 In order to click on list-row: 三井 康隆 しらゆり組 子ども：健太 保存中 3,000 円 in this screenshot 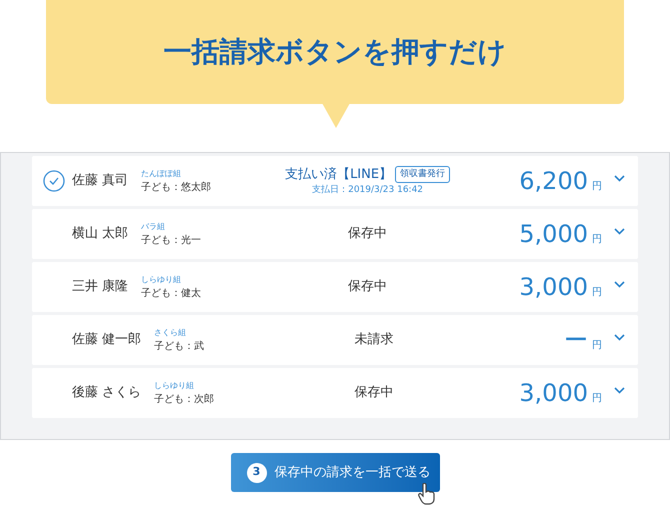, I will do `click(335, 287)`.